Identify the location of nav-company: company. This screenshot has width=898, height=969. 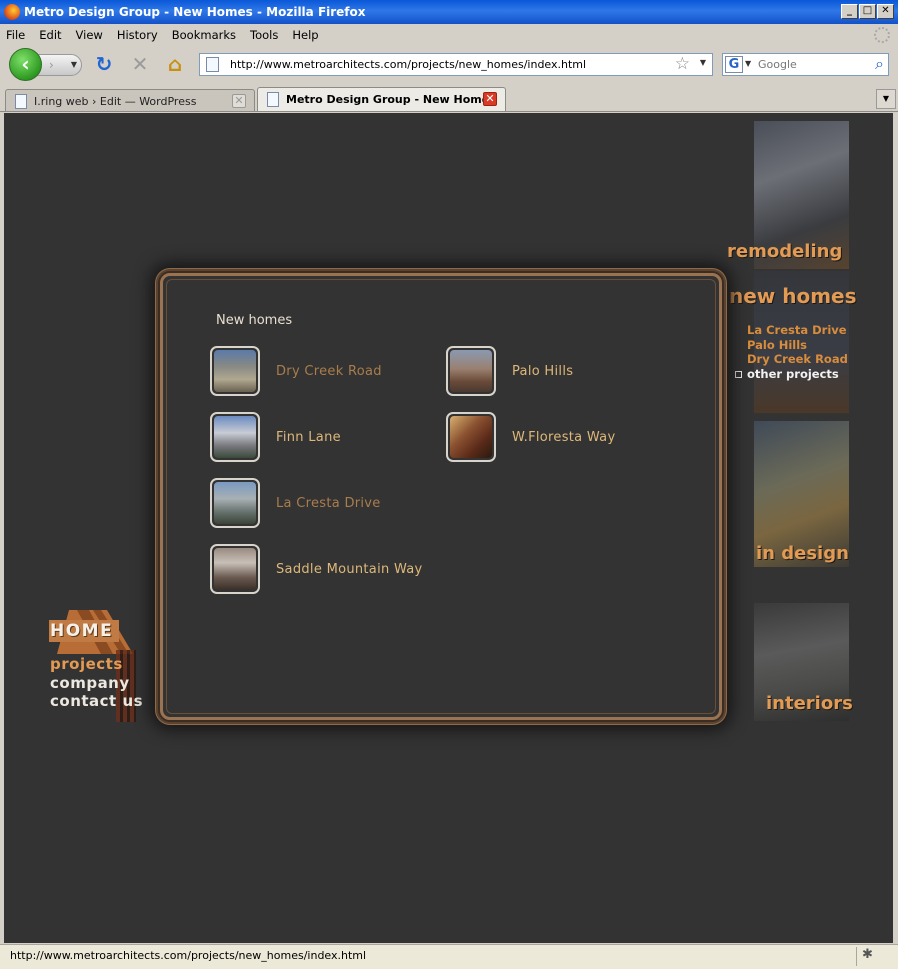
(90, 683).